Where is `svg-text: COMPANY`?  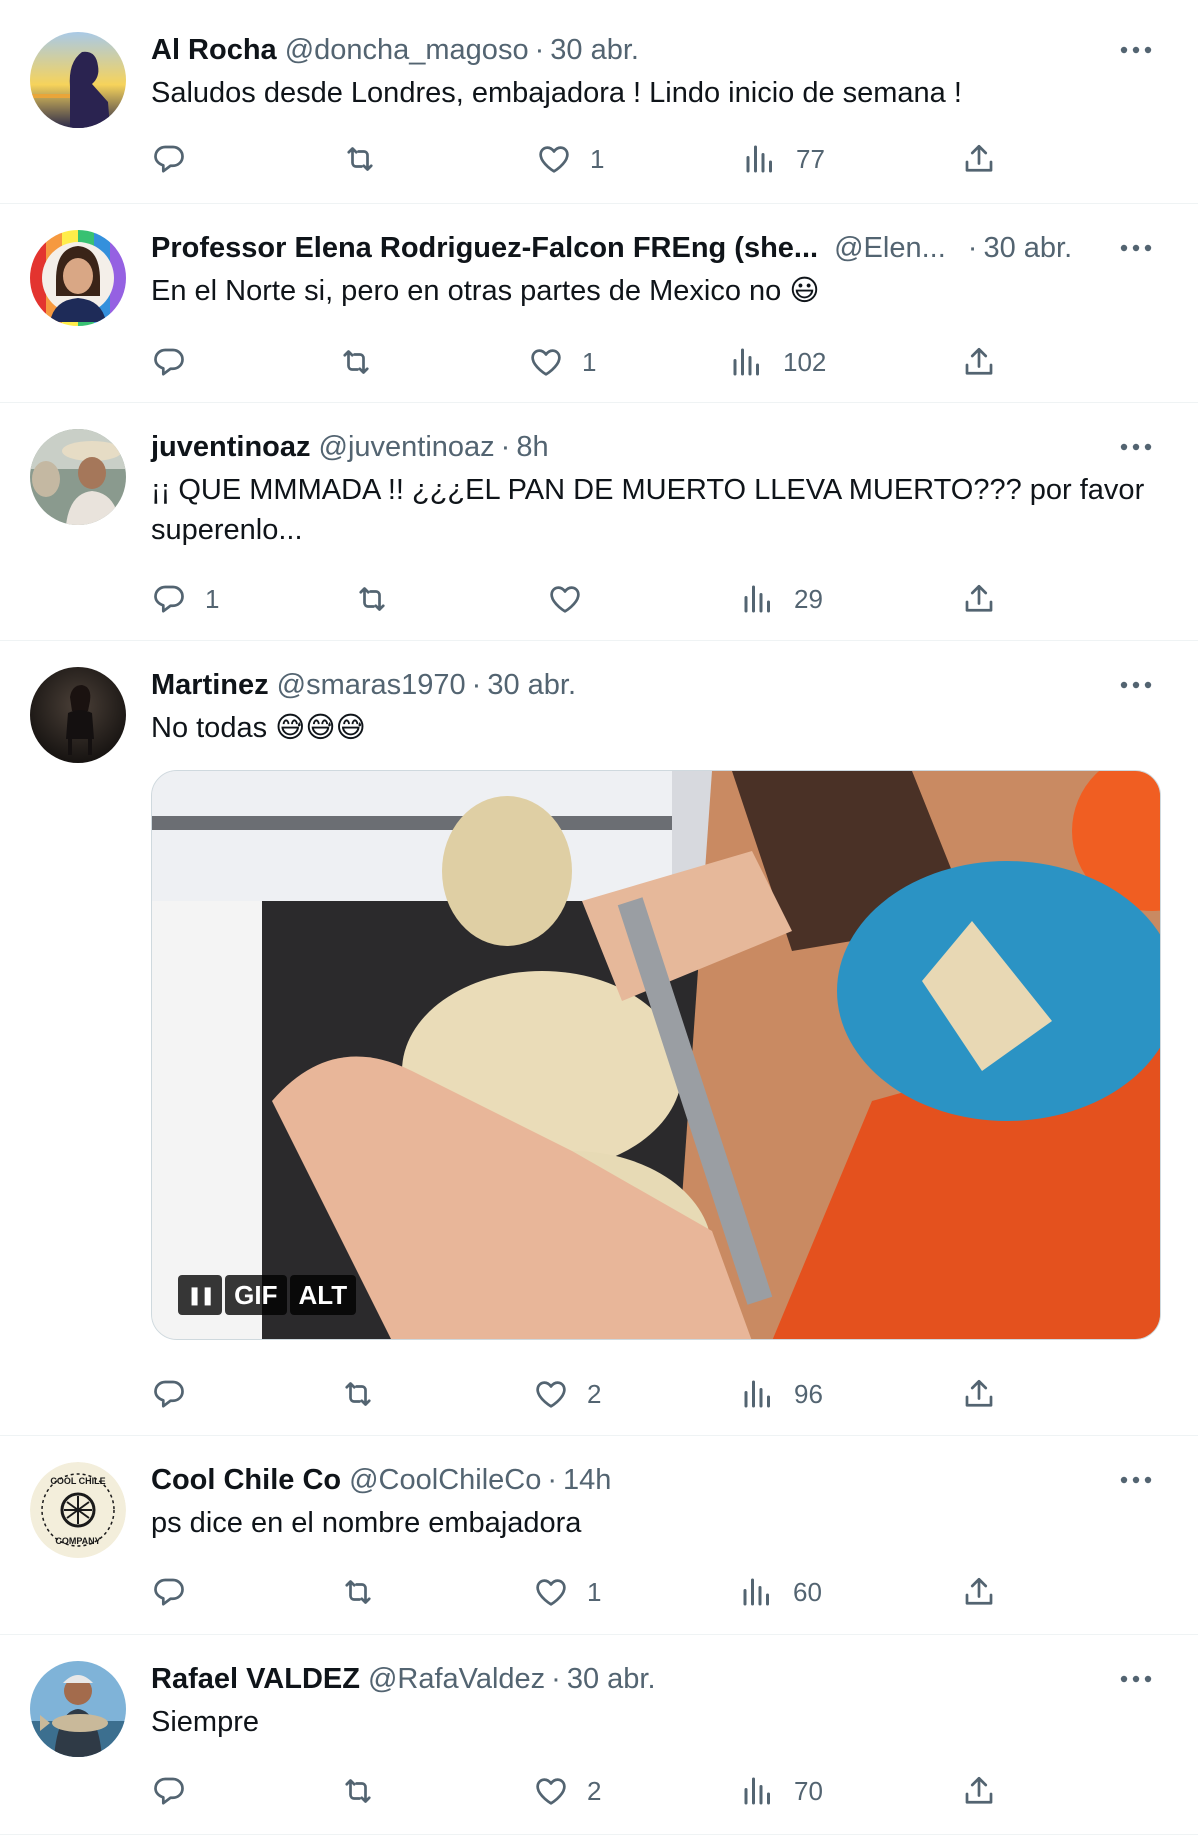
svg-text: COMPANY is located at coordinates (77, 1541).